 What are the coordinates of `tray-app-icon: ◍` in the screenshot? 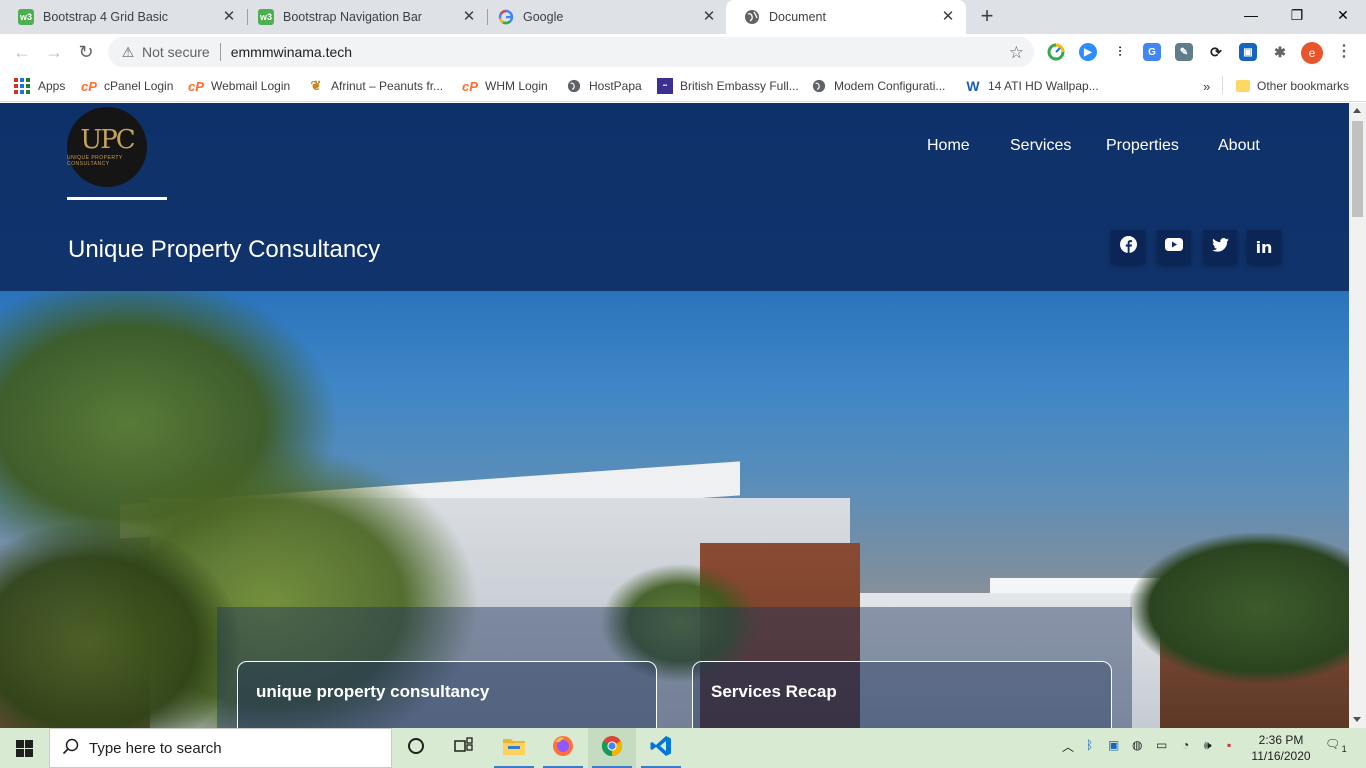 It's located at (1137, 745).